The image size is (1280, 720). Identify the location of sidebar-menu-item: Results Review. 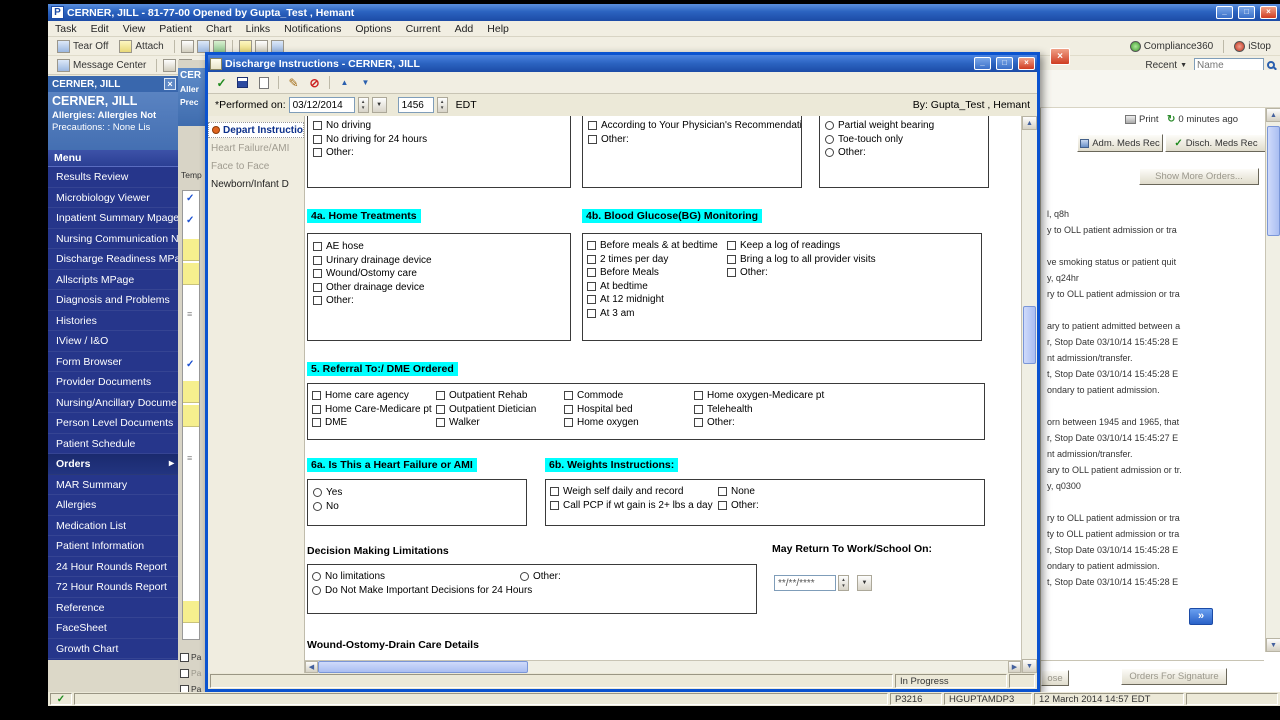
(113, 177).